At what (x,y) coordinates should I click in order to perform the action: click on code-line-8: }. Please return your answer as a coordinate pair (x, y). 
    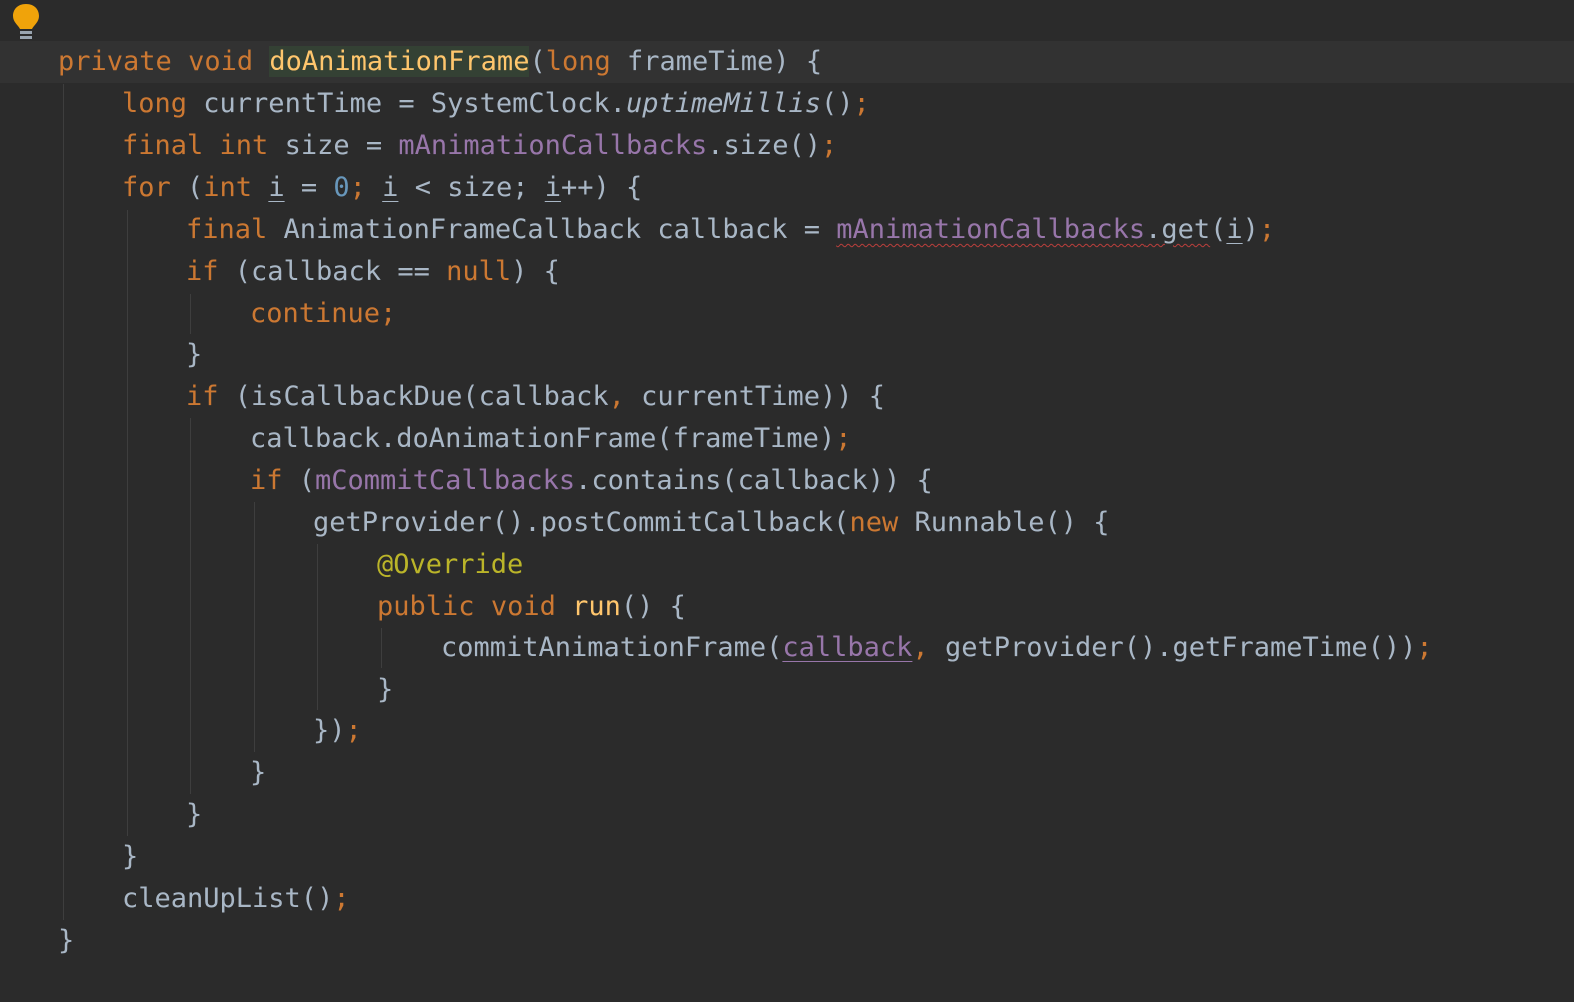
    Looking at the image, I should click on (194, 355).